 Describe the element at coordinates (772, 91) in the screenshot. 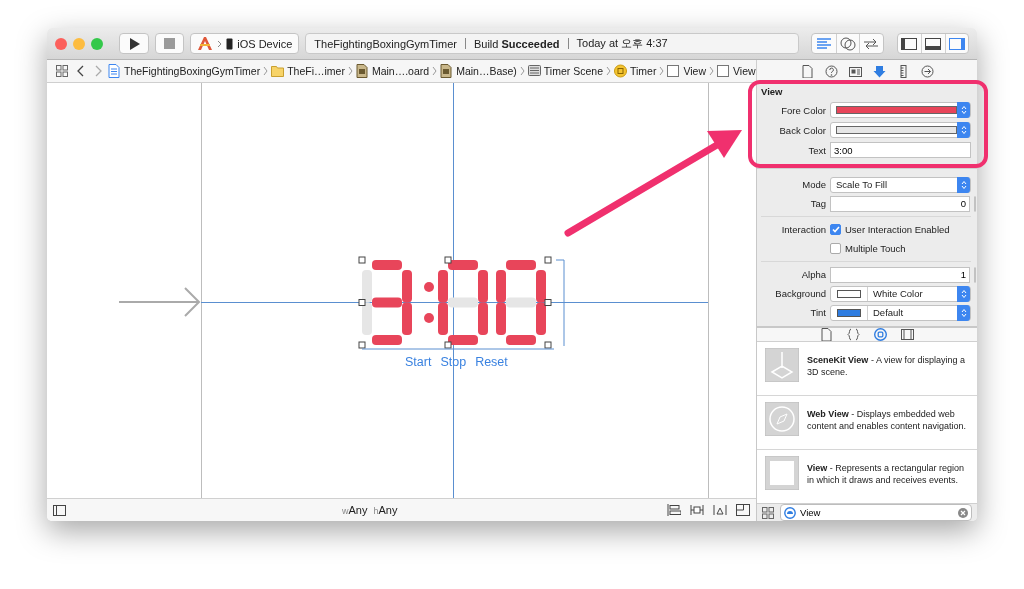

I see `section-title: View` at that location.